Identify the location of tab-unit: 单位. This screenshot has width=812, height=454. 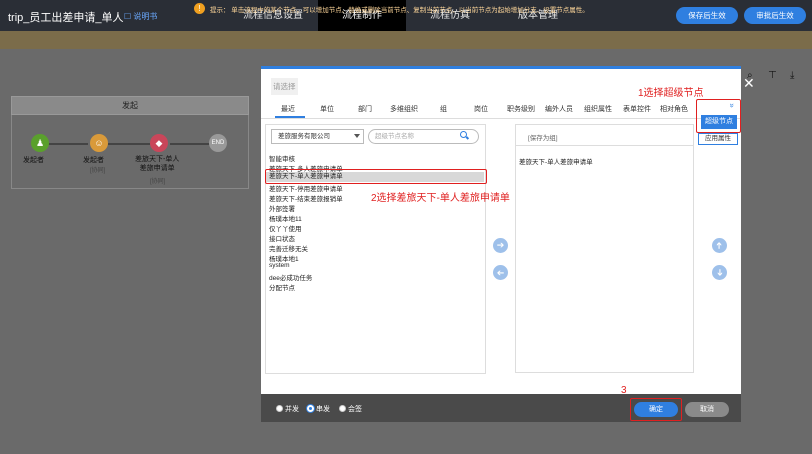
(327, 109).